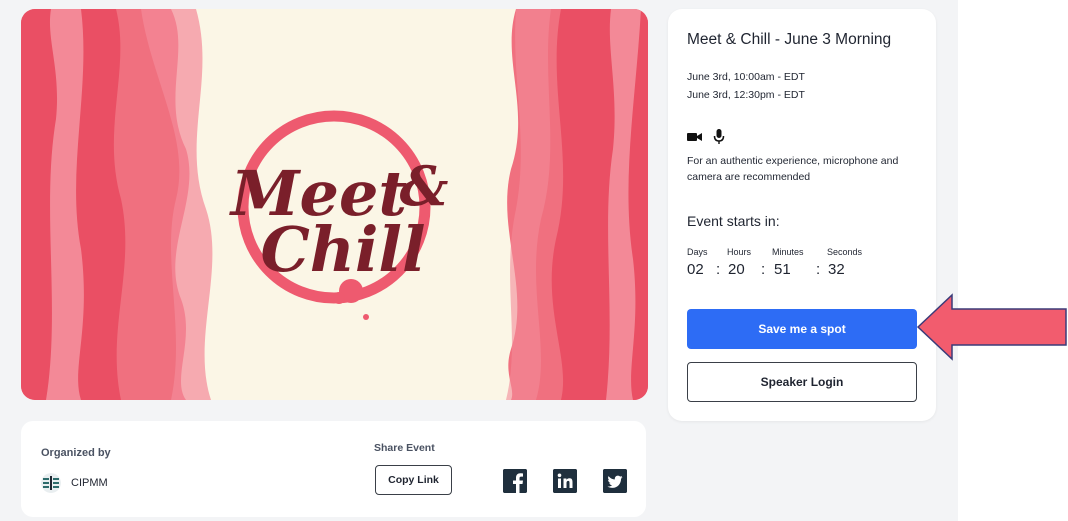 The width and height of the screenshot is (1068, 521). I want to click on linkedin-icon, so click(565, 481).